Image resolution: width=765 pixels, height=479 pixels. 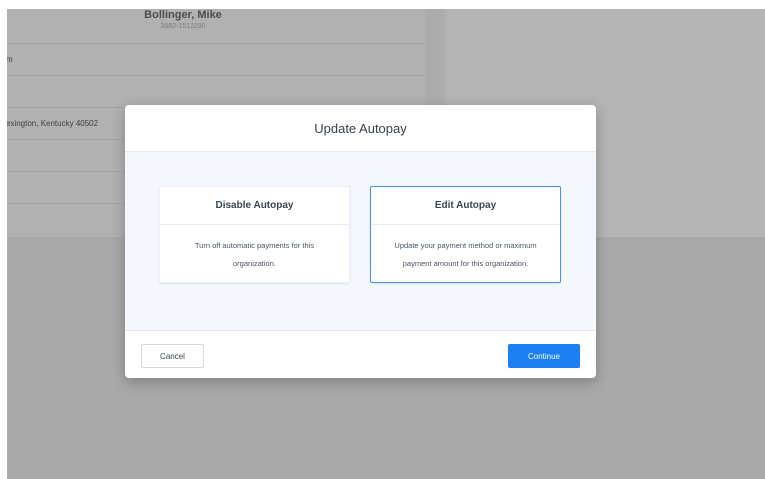 What do you see at coordinates (216, 92) in the screenshot?
I see `background-row` at bounding box center [216, 92].